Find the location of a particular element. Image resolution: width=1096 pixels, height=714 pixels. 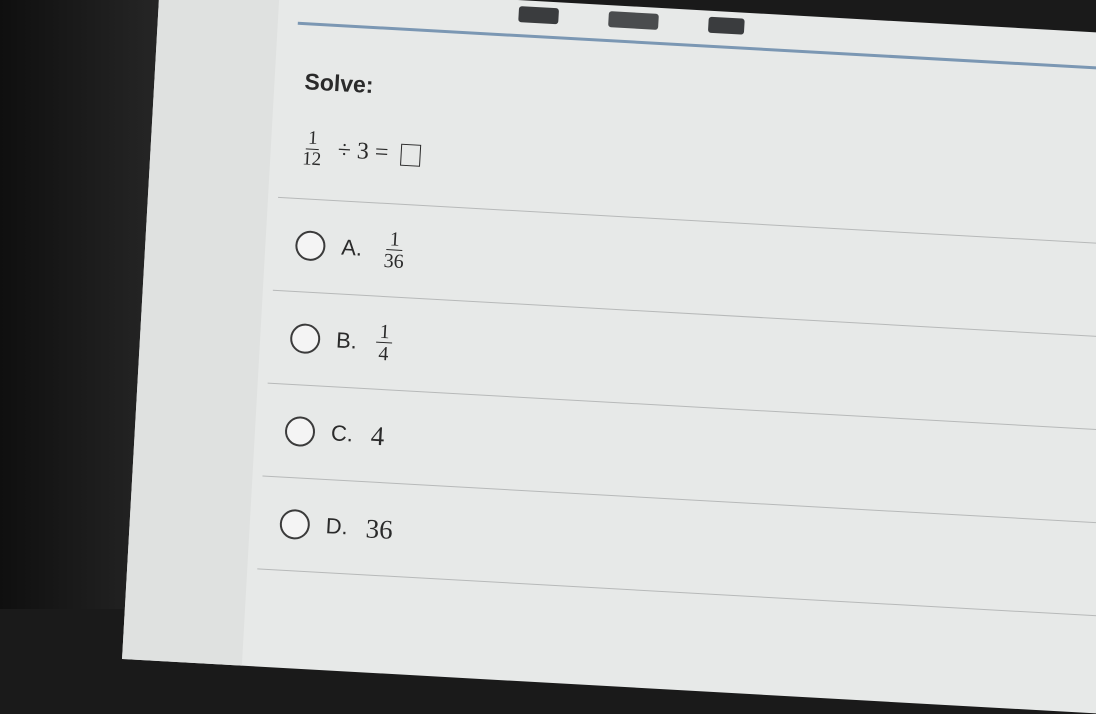

option-letter: B. is located at coordinates (346, 340).